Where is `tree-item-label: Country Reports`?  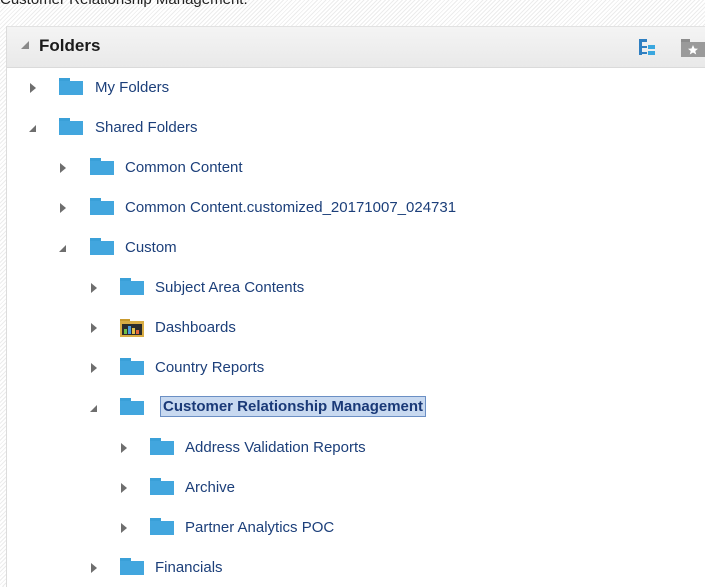
tree-item-label: Country Reports is located at coordinates (209, 367).